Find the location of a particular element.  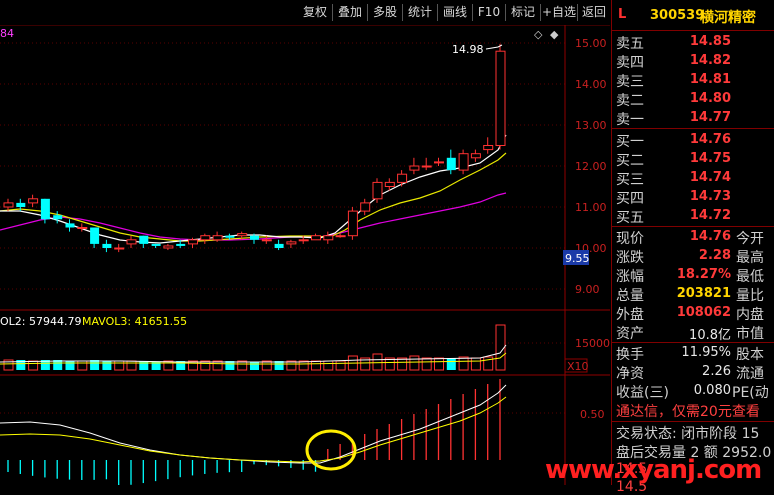

quote-value: 14.76 is located at coordinates (710, 236).